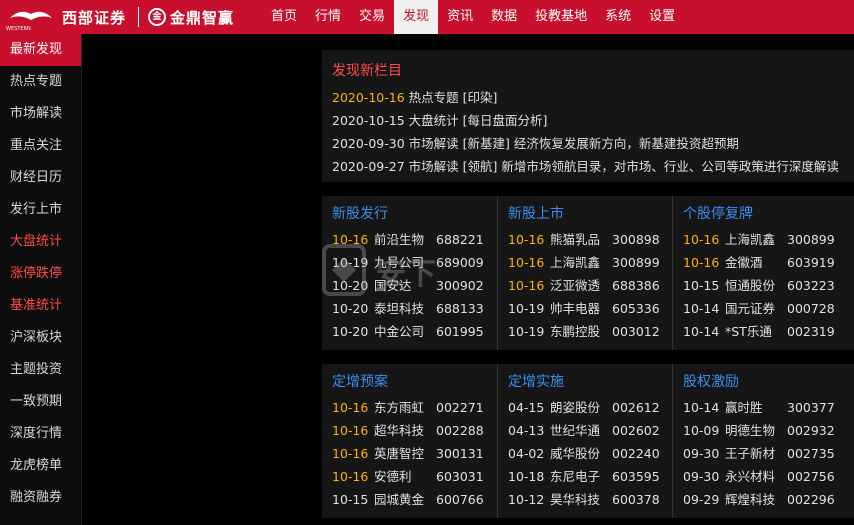 This screenshot has height=525, width=854. I want to click on sidebar-item: 财经日历, so click(40, 178).